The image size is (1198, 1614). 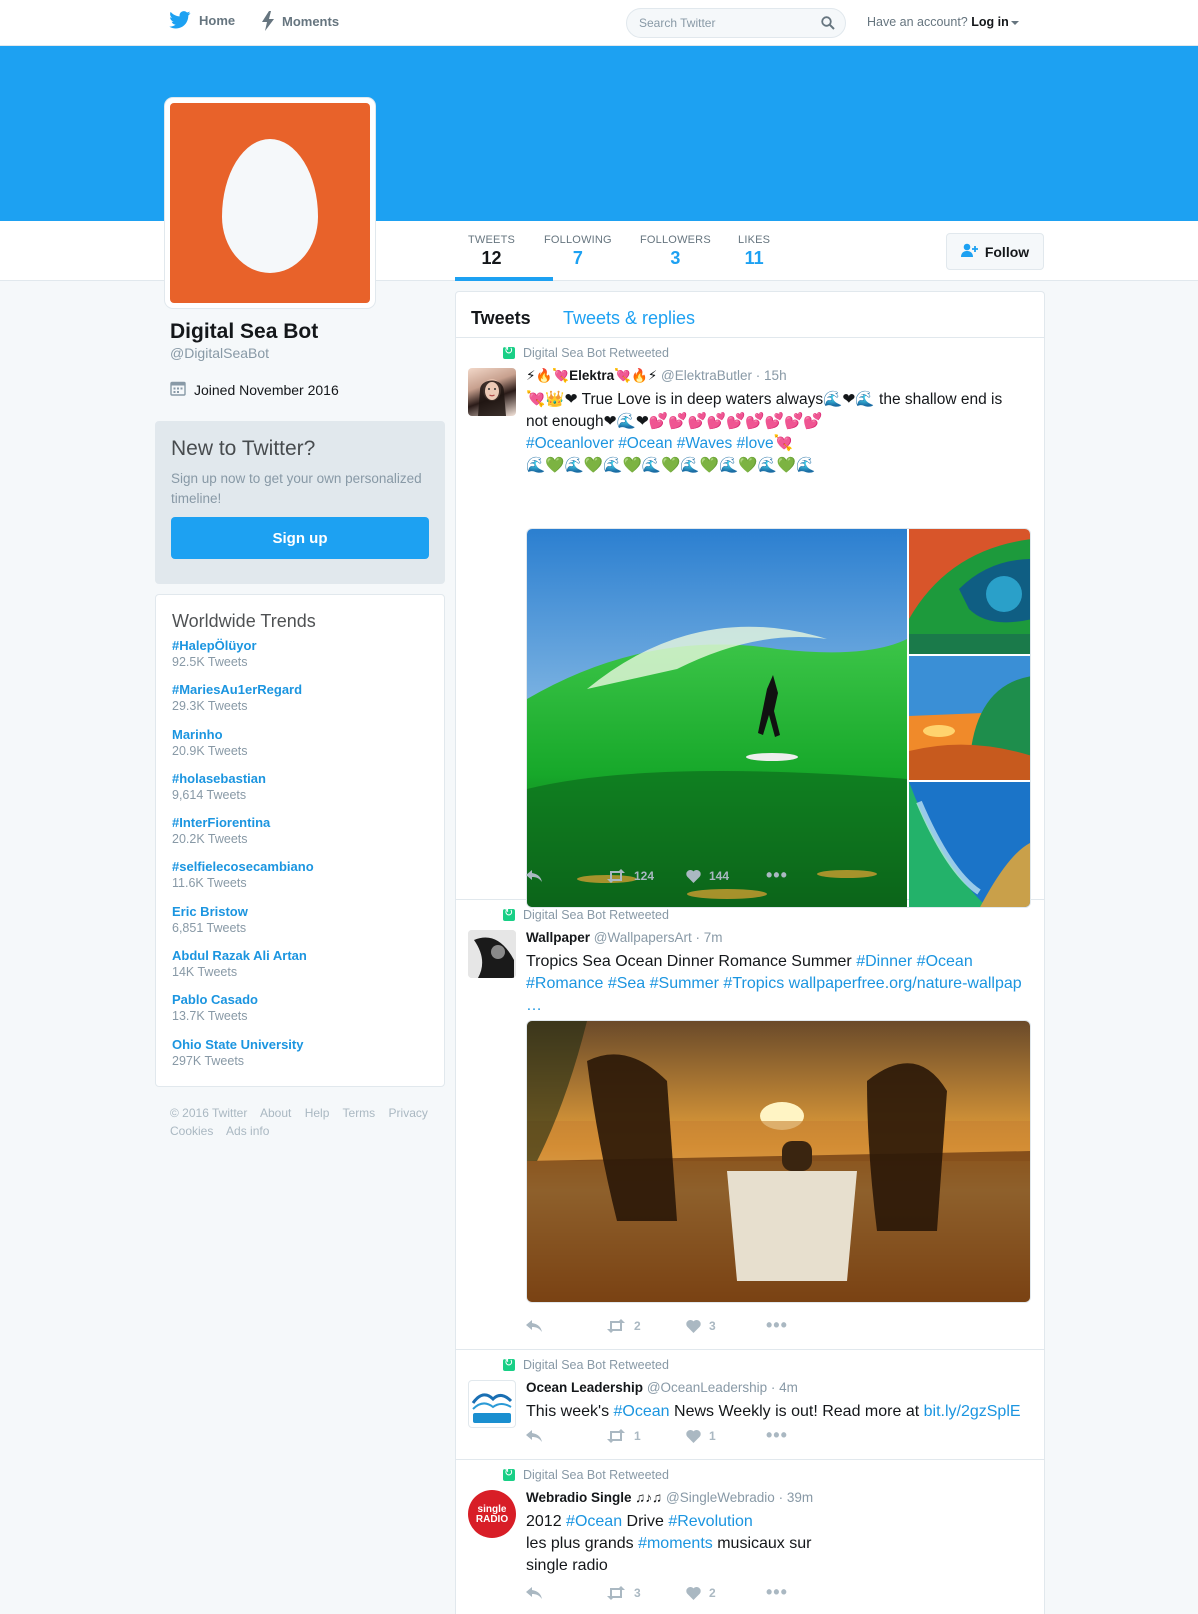 I want to click on author-name: Wallpaper, so click(x=558, y=937).